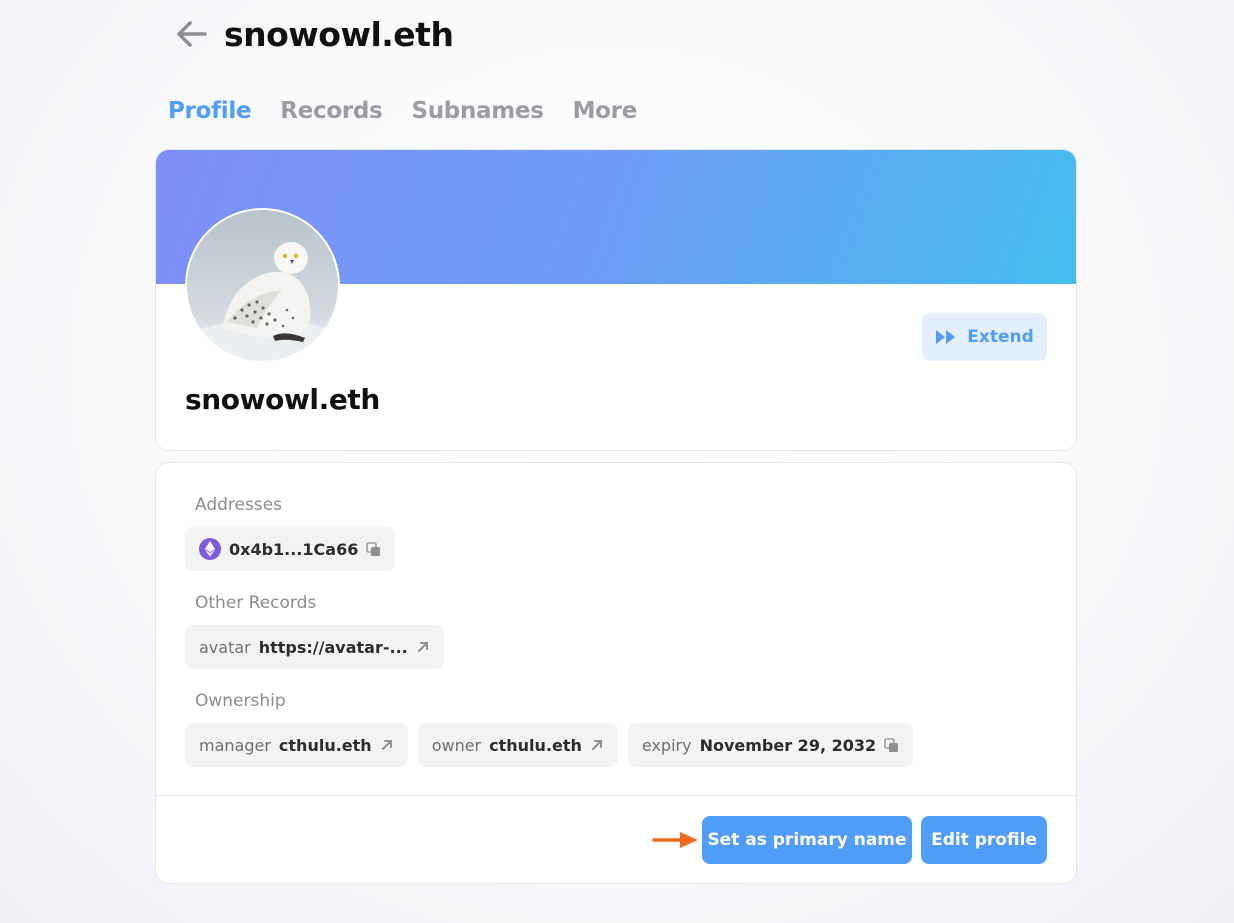 This screenshot has width=1234, height=923. Describe the element at coordinates (210, 549) in the screenshot. I see `ethereum-icon` at that location.